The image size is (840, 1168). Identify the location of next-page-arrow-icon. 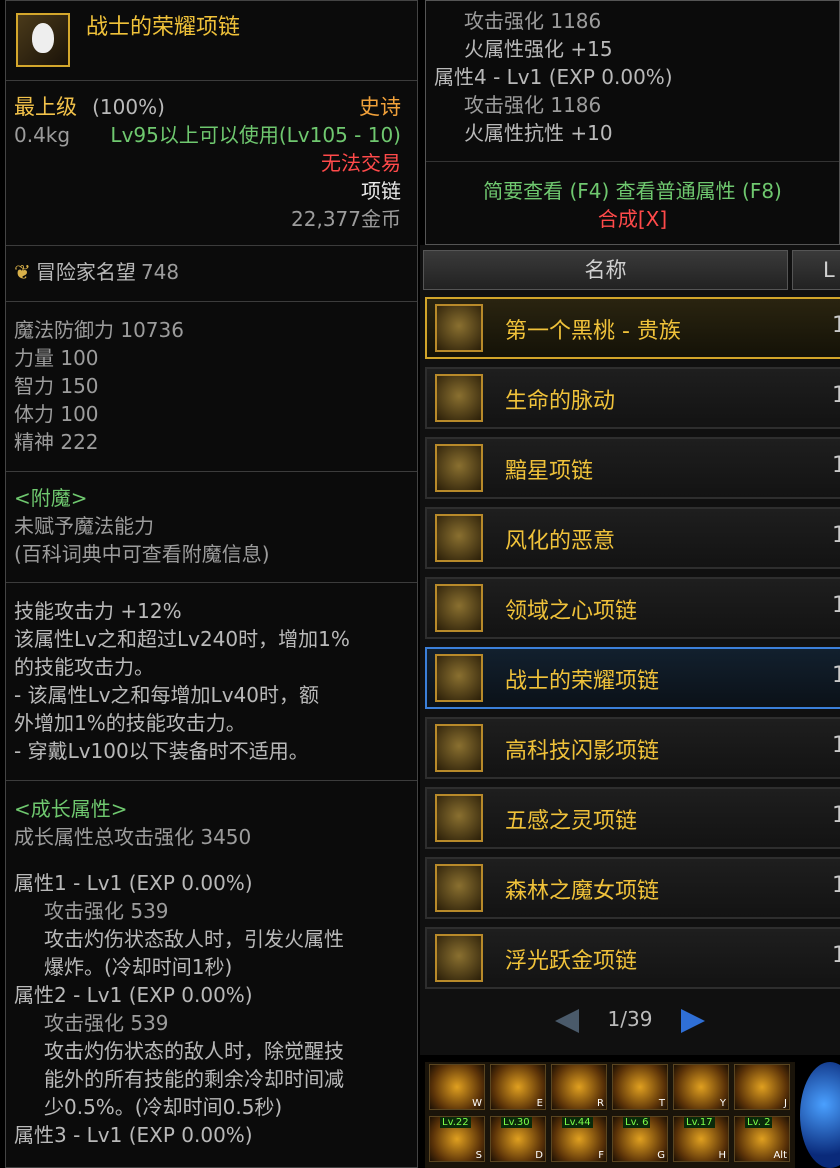
(692, 1020).